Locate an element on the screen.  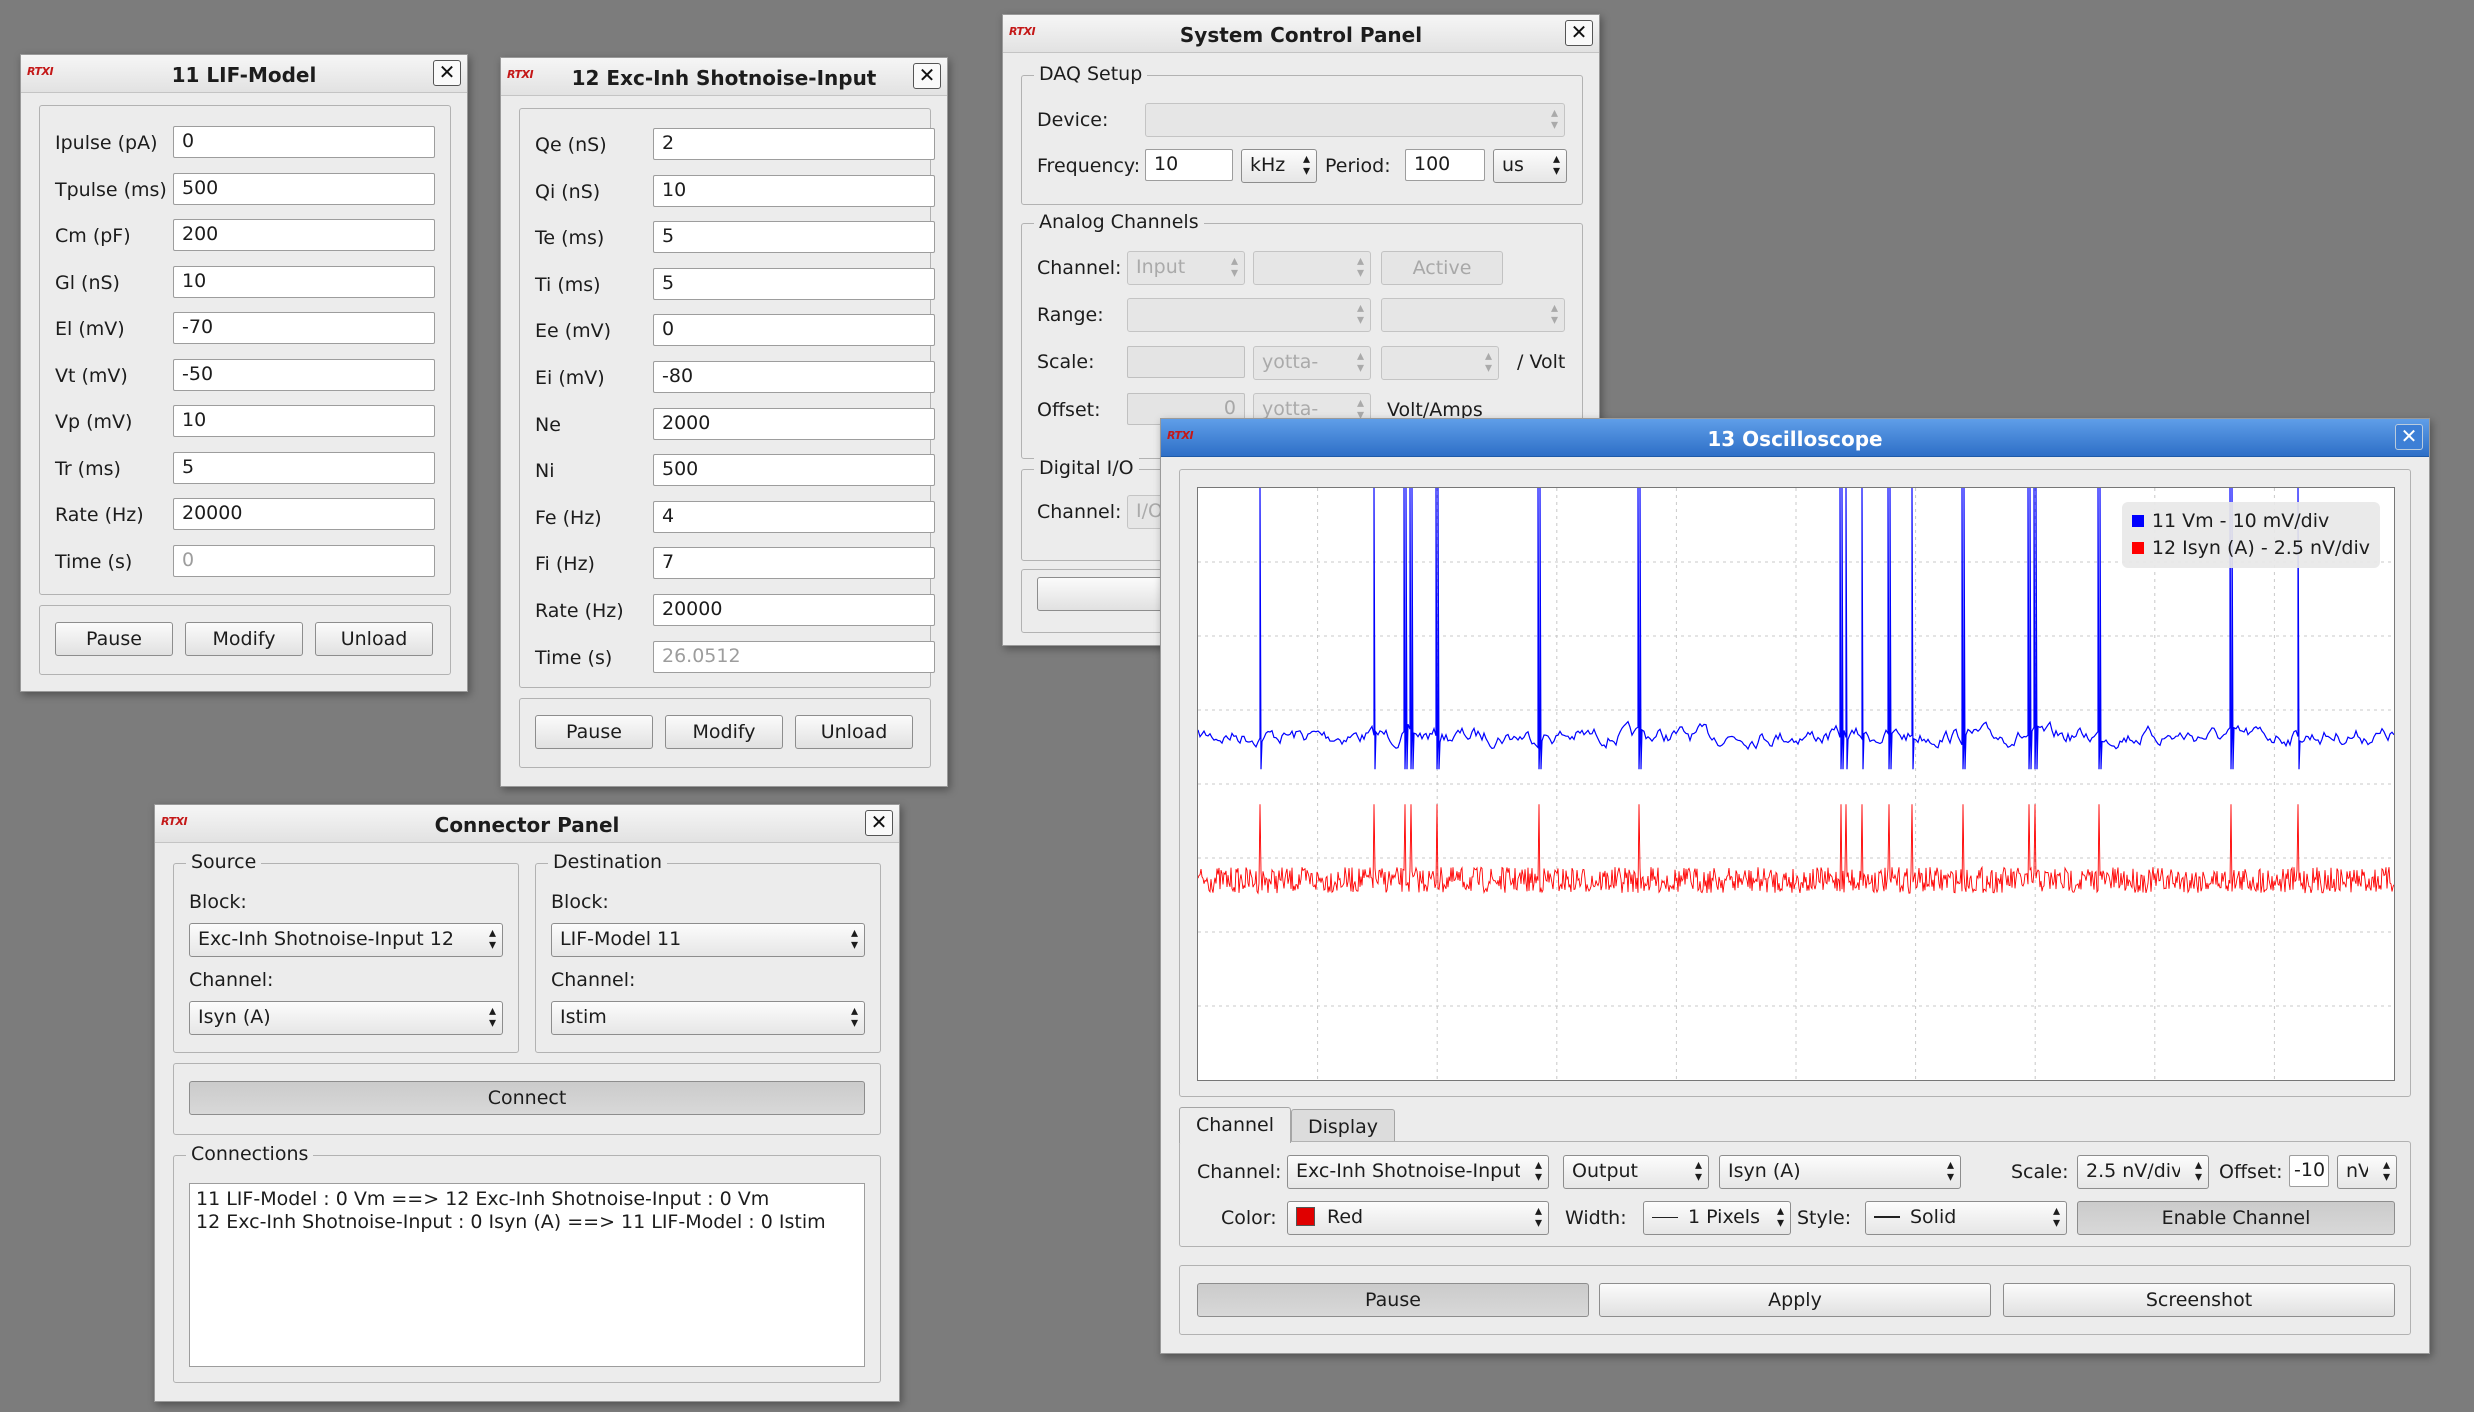
dest-block-select: LIF-Model 11 ▴ ▾ is located at coordinates (708, 940).